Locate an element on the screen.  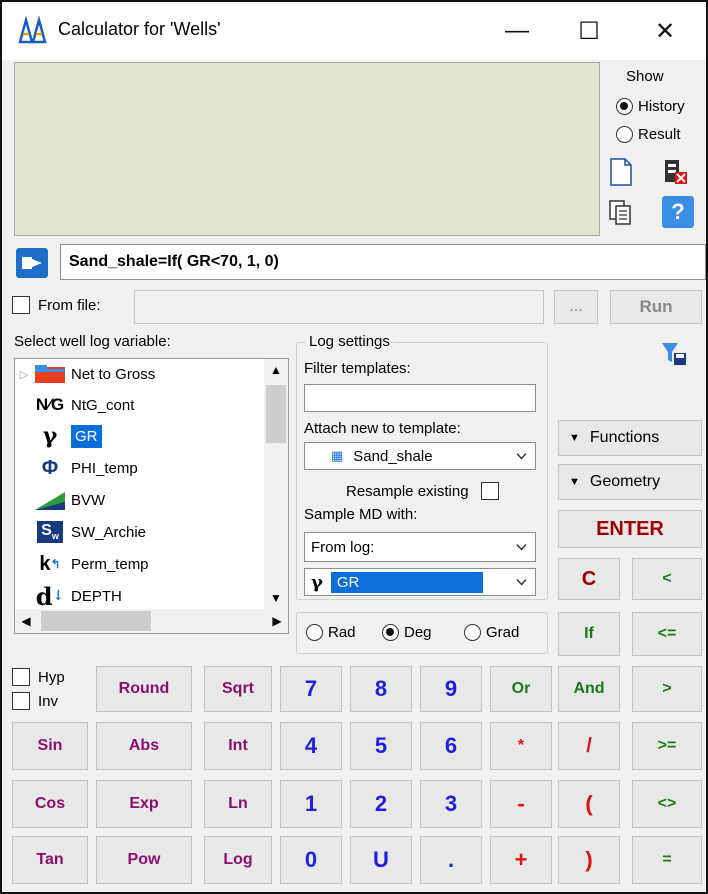
tree-item-bvw: BVW is located at coordinates (69, 500).